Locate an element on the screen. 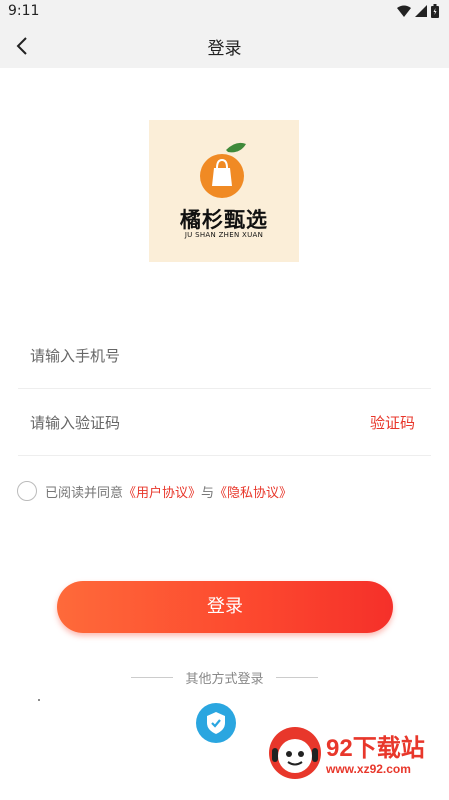 Image resolution: width=449 pixels, height=800 pixels. one-click-login-button is located at coordinates (216, 723).